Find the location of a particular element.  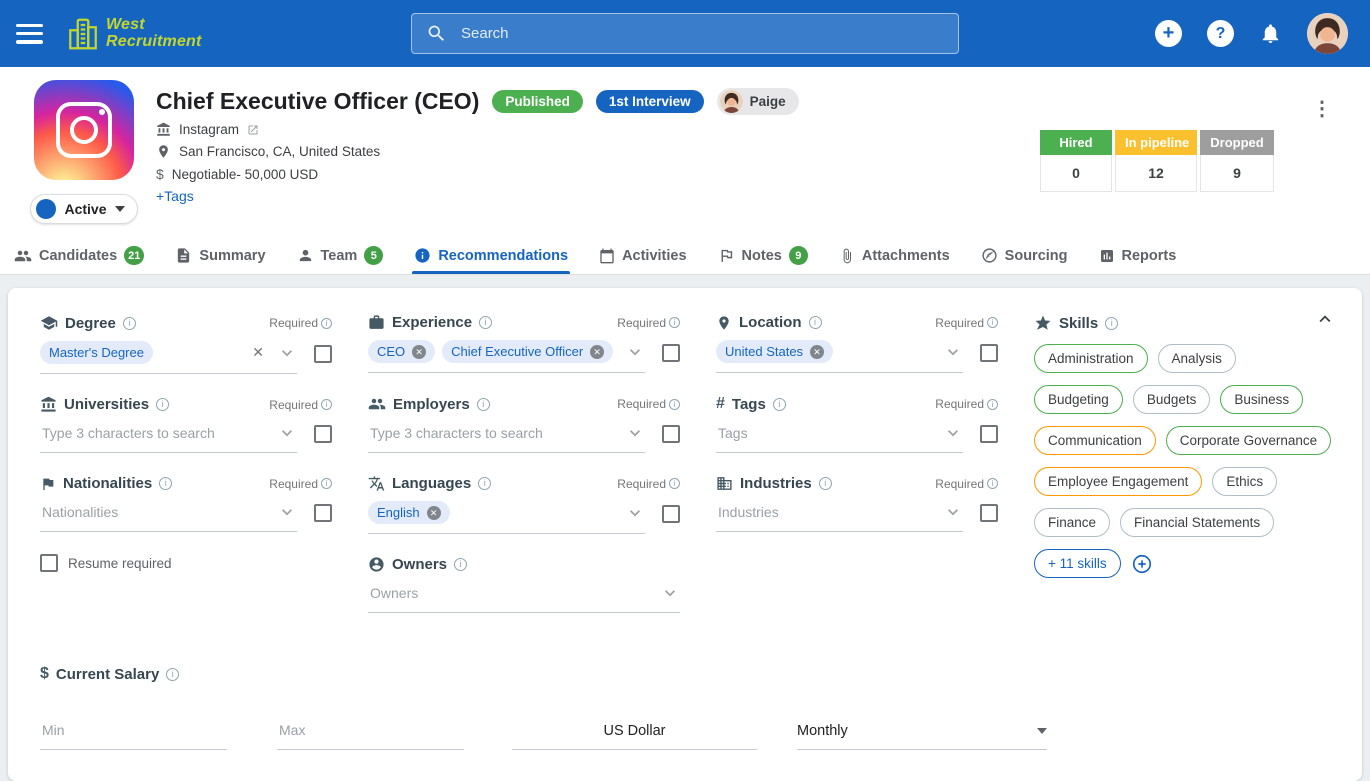

skill-chip: Administration is located at coordinates (1091, 358).